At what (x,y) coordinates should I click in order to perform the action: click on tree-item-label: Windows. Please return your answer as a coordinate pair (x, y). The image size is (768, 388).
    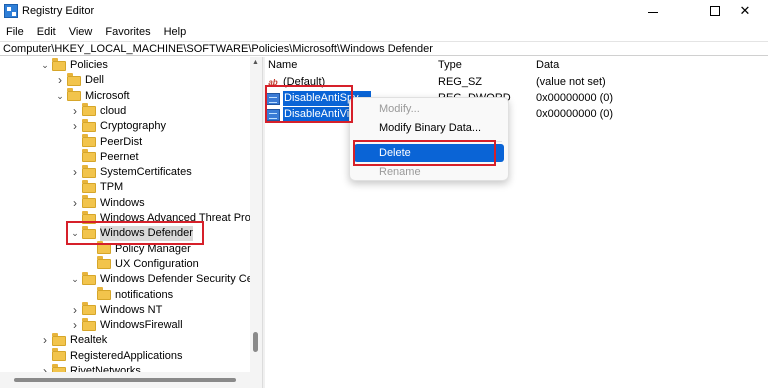
    Looking at the image, I should click on (122, 202).